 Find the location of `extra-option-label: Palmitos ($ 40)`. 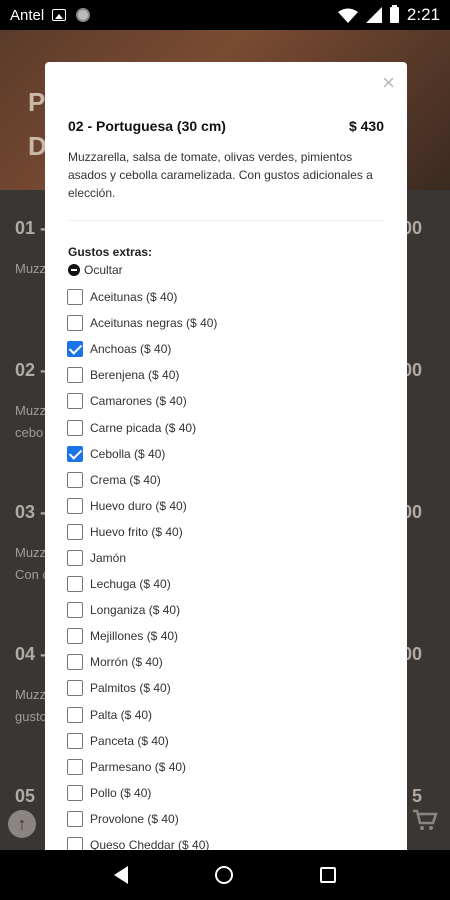

extra-option-label: Palmitos ($ 40) is located at coordinates (130, 688).